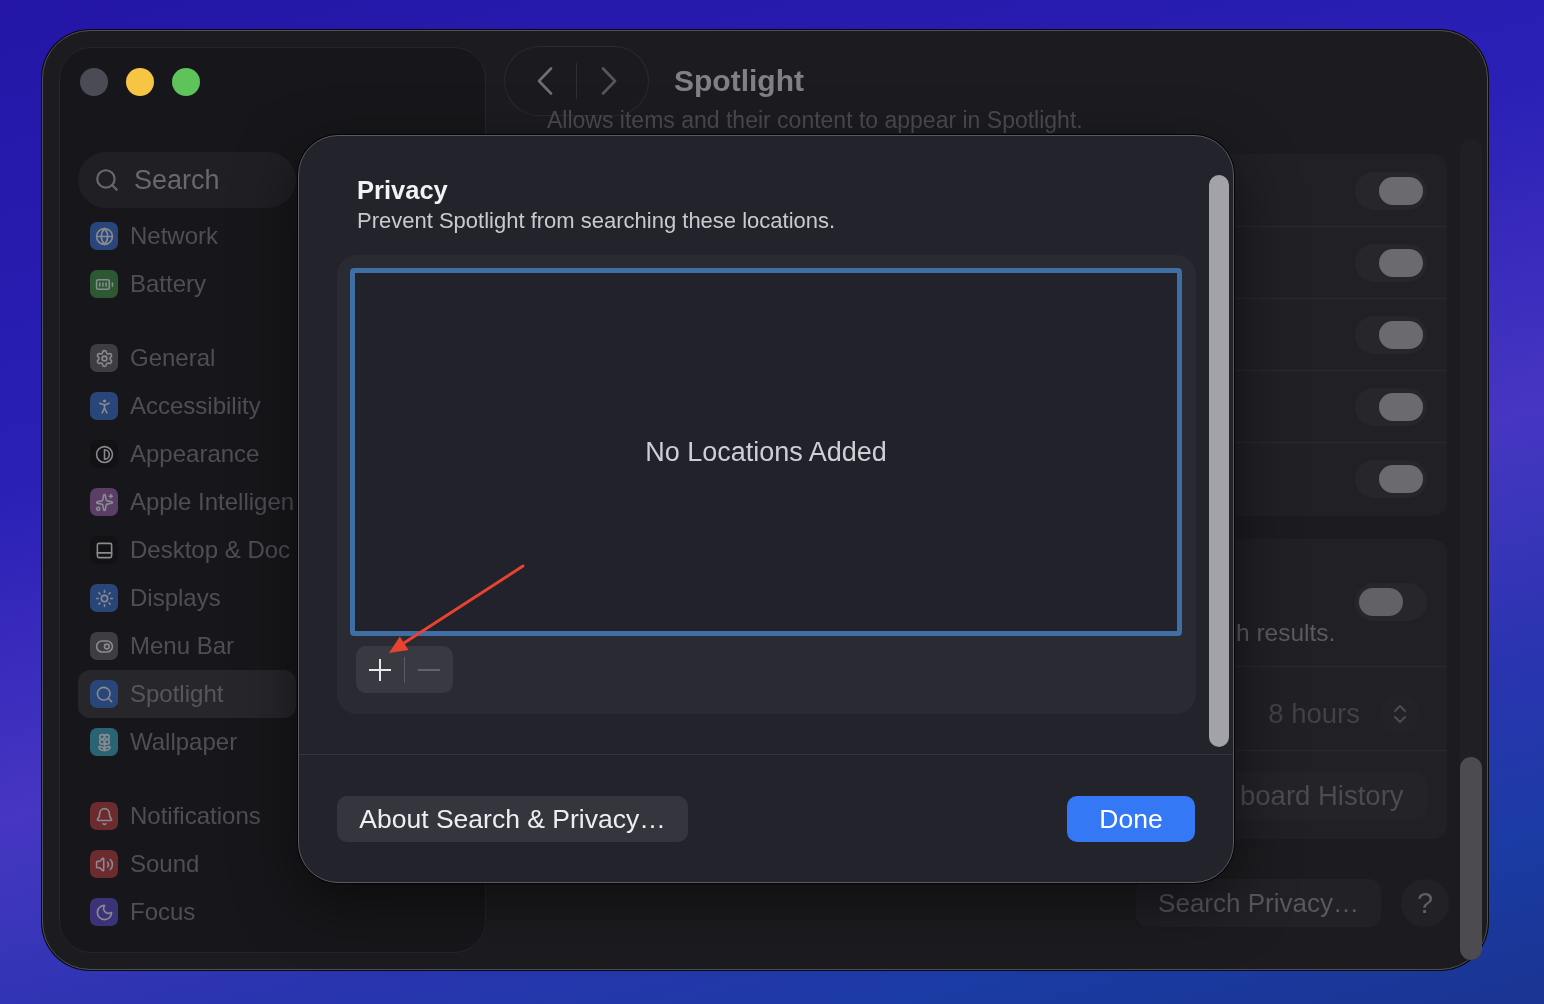 The image size is (1544, 1004). What do you see at coordinates (186, 82) in the screenshot?
I see `zoom-button` at bounding box center [186, 82].